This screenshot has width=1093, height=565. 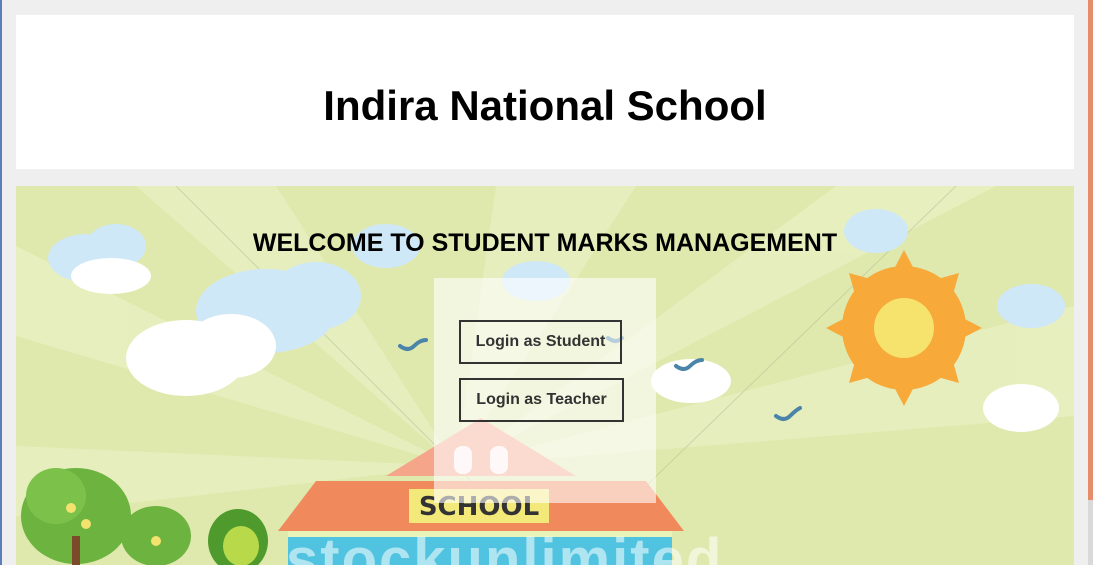 I want to click on login-panel: Login as Student Login as Teacher, so click(x=545, y=390).